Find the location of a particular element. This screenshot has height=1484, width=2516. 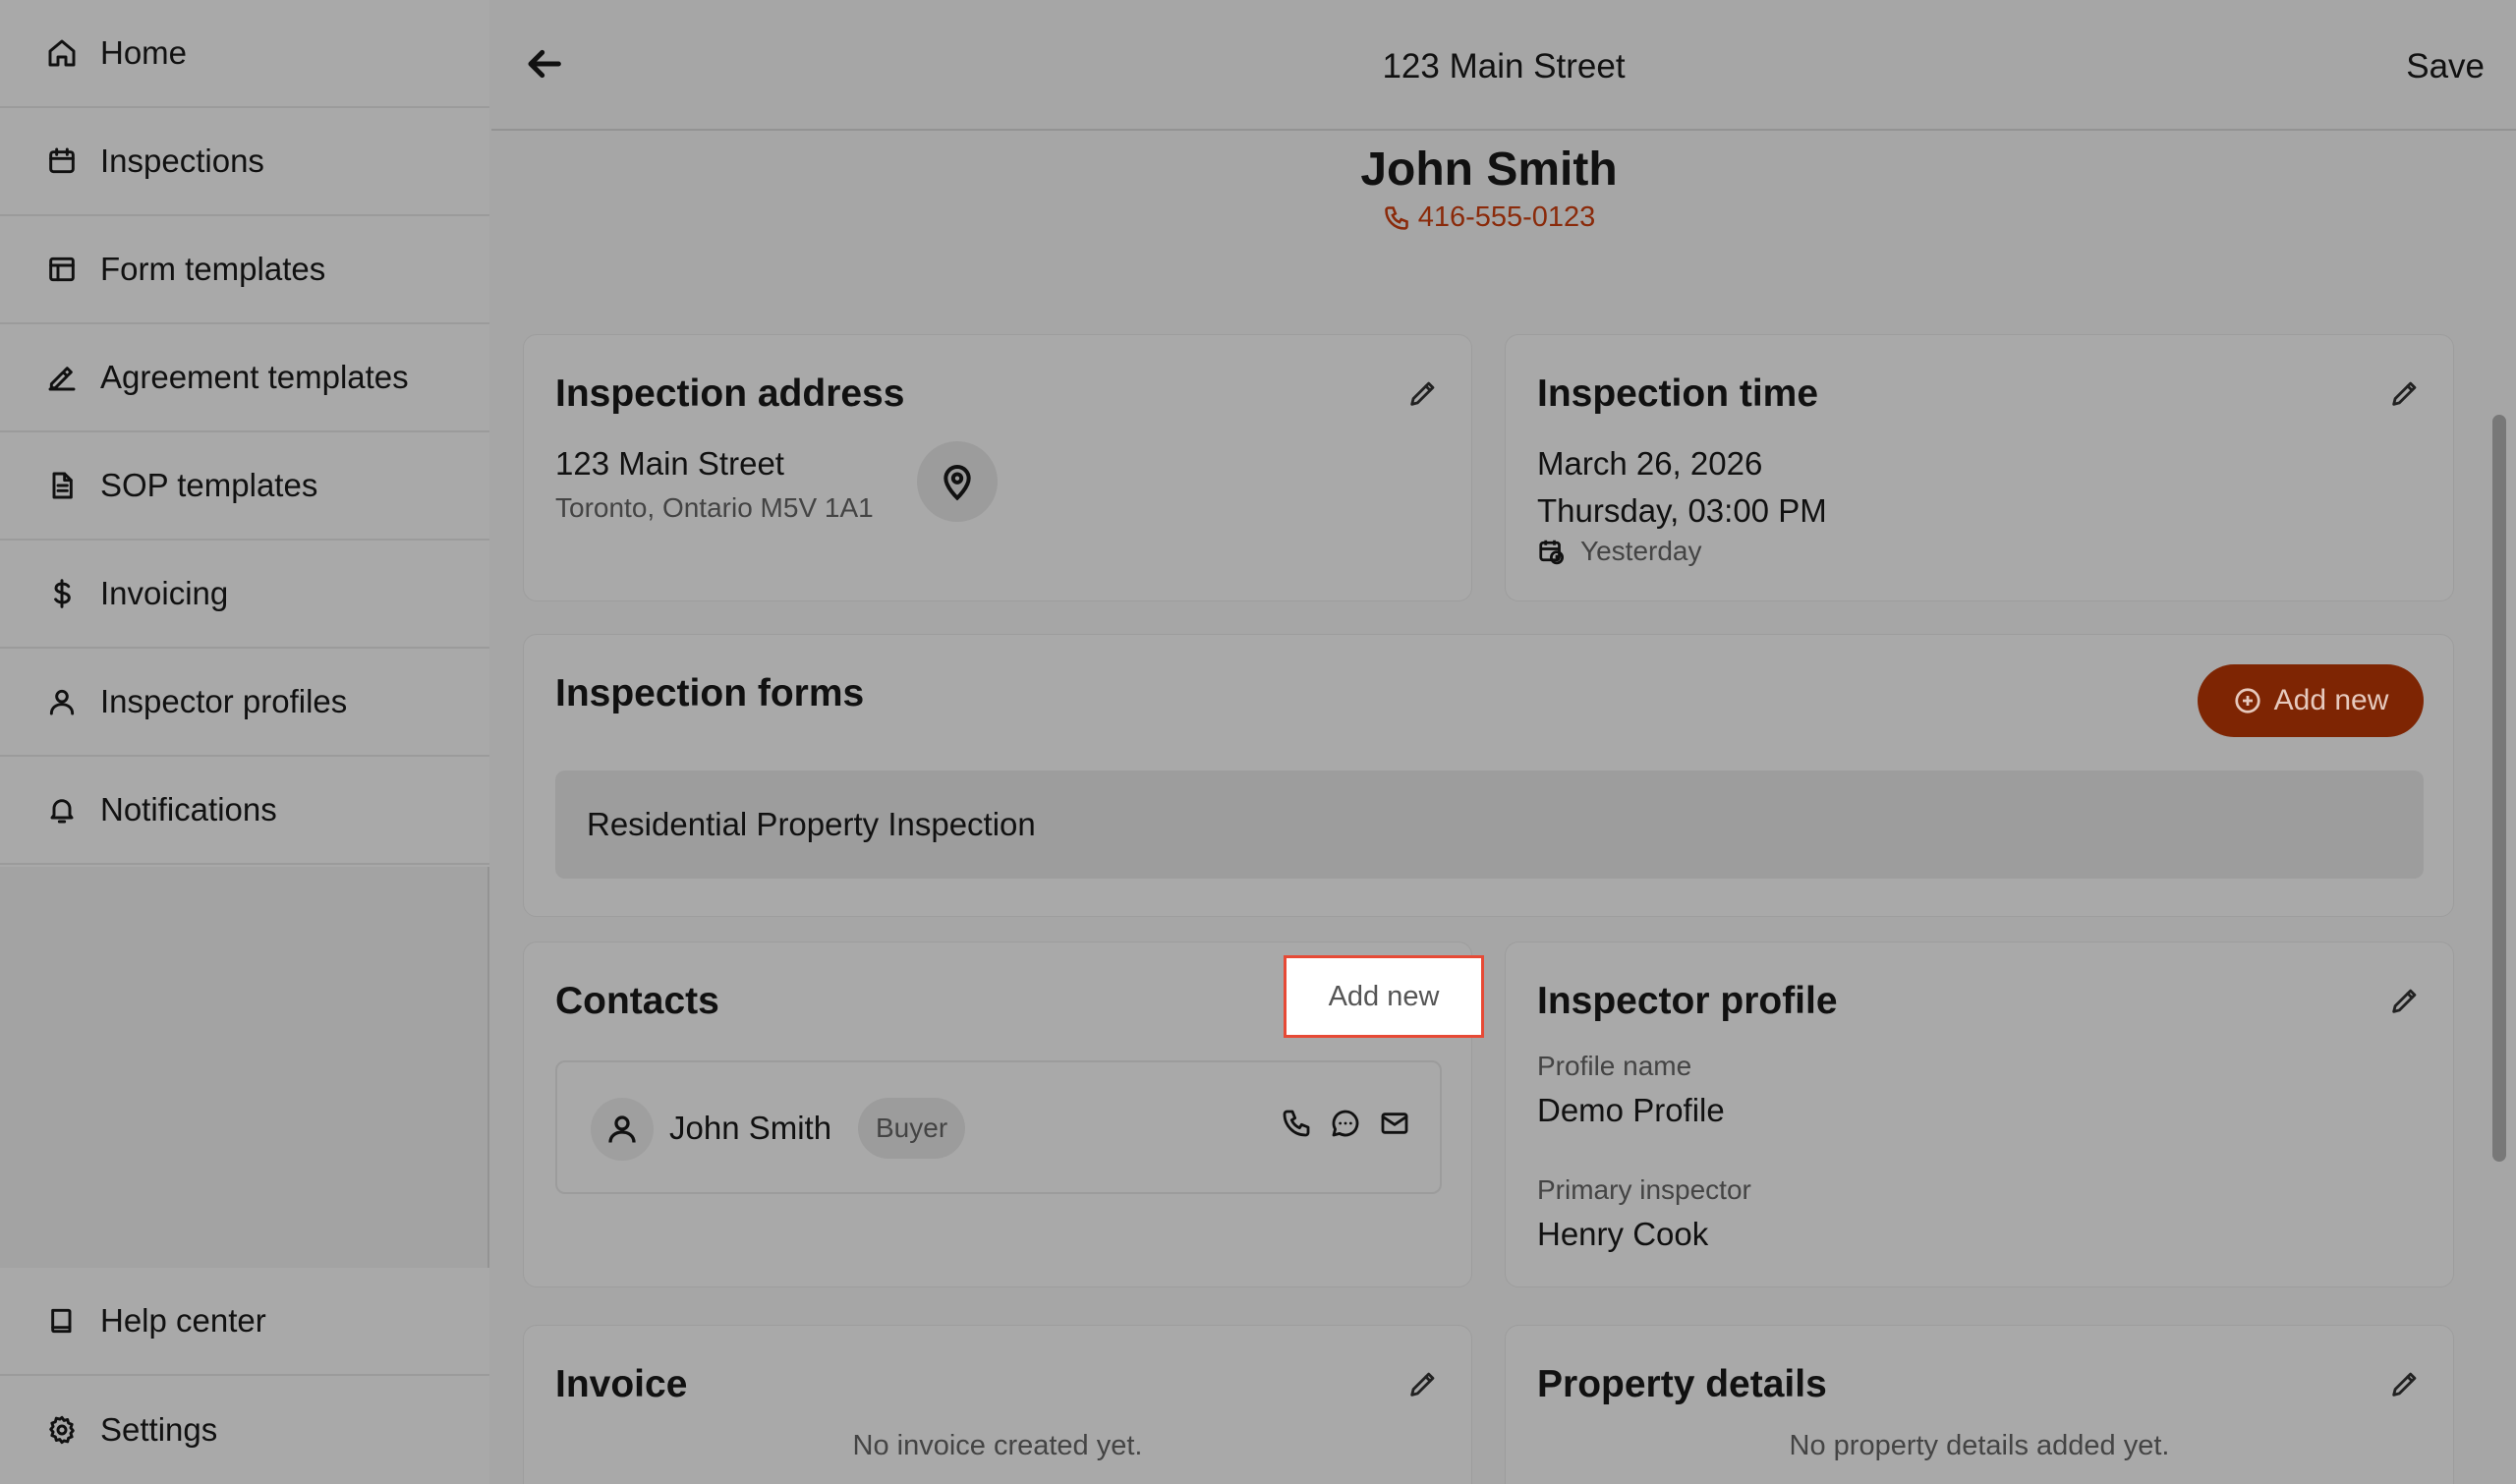

address-line1: 123 Main Street is located at coordinates (669, 463).